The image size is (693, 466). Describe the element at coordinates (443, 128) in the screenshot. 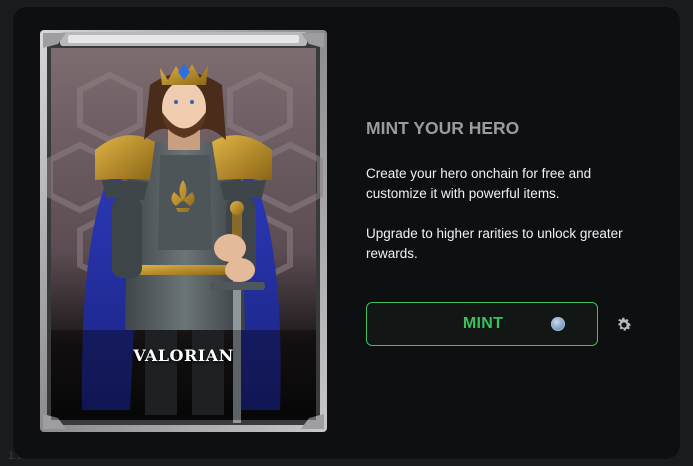

I see `panel-title: MINT YOUR HERO` at that location.